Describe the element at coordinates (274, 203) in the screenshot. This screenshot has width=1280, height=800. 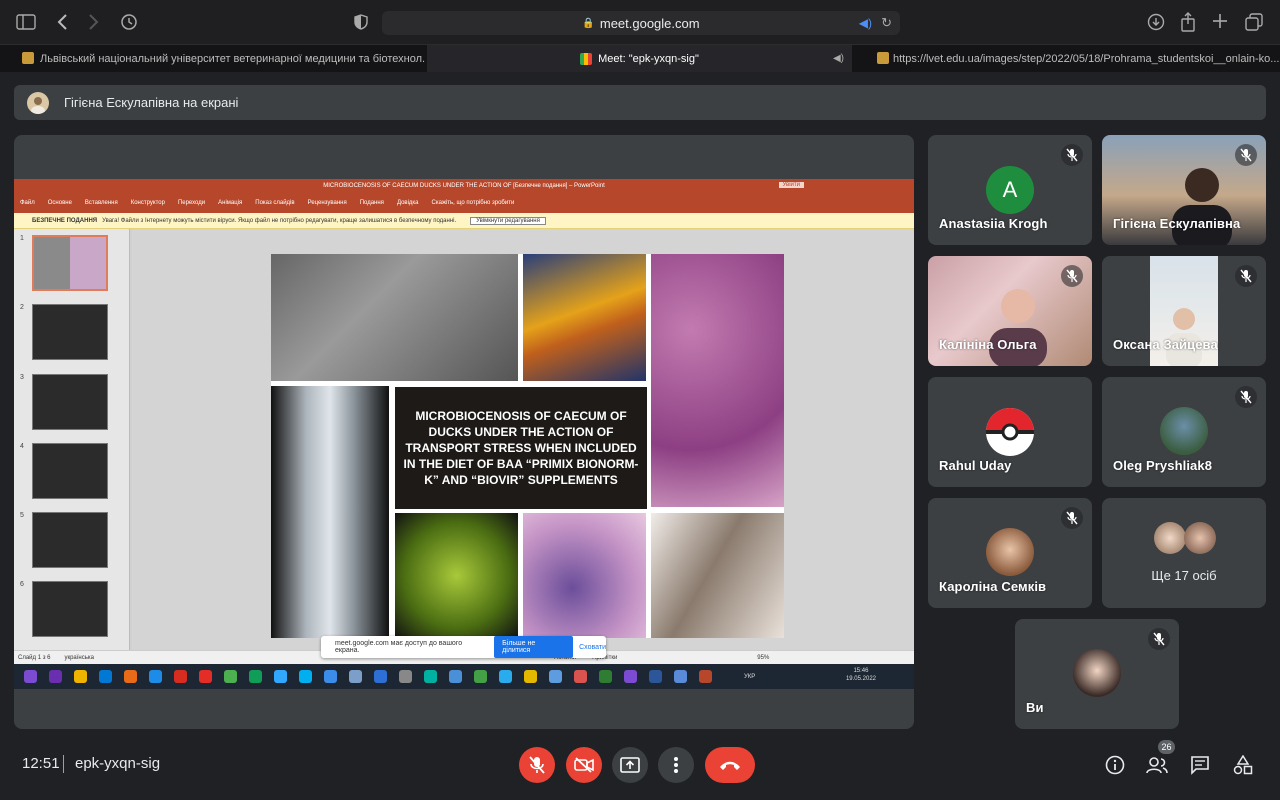
I see `menu-slideshow: Показ слайдів` at that location.